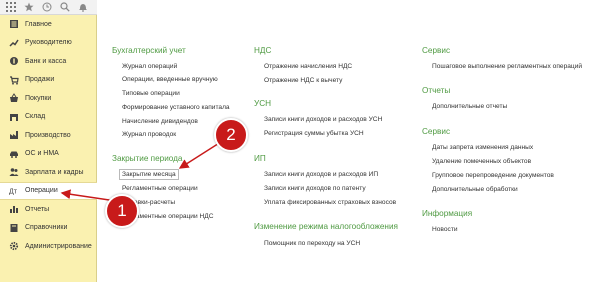 Image resolution: width=600 pixels, height=282 pixels. Describe the element at coordinates (176, 107) in the screenshot. I see `link-charter-capital: Формирование уставного капитала` at that location.